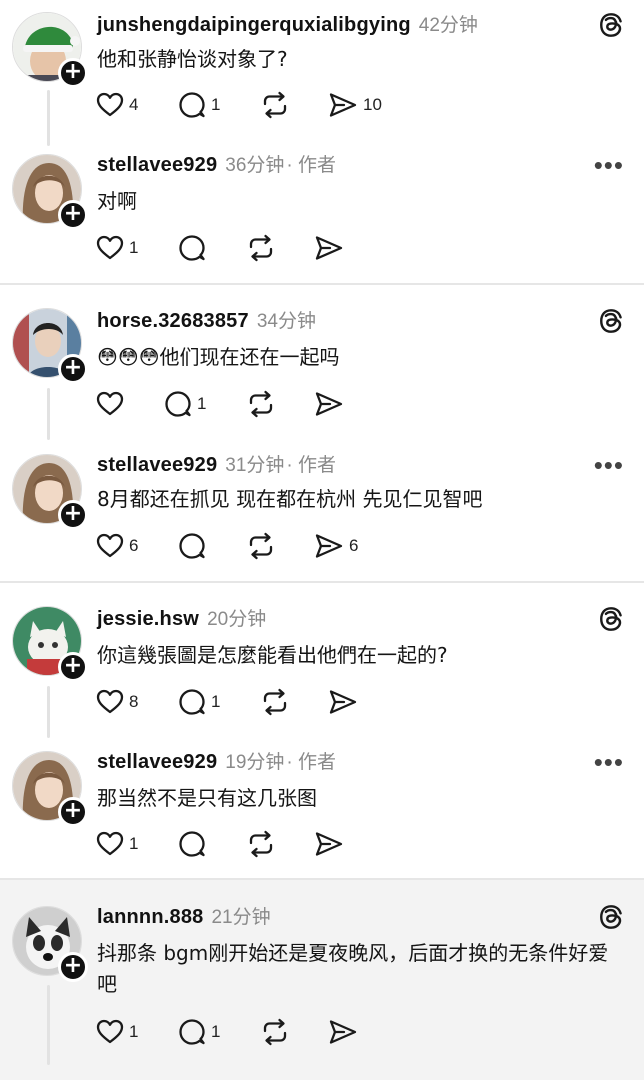  Describe the element at coordinates (448, 25) in the screenshot. I see `timestamp: 42分钟` at that location.